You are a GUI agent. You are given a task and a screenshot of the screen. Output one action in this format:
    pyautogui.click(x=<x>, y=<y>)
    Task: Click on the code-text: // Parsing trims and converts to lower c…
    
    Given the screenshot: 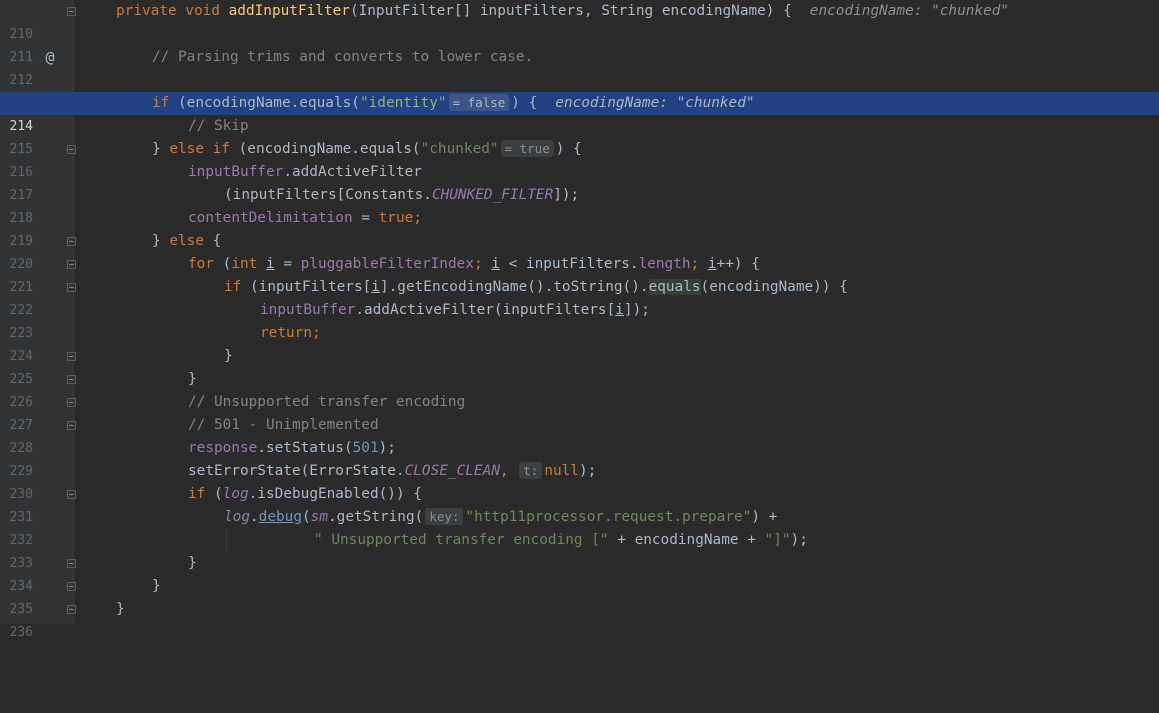 What is the action you would take?
    pyautogui.click(x=342, y=57)
    